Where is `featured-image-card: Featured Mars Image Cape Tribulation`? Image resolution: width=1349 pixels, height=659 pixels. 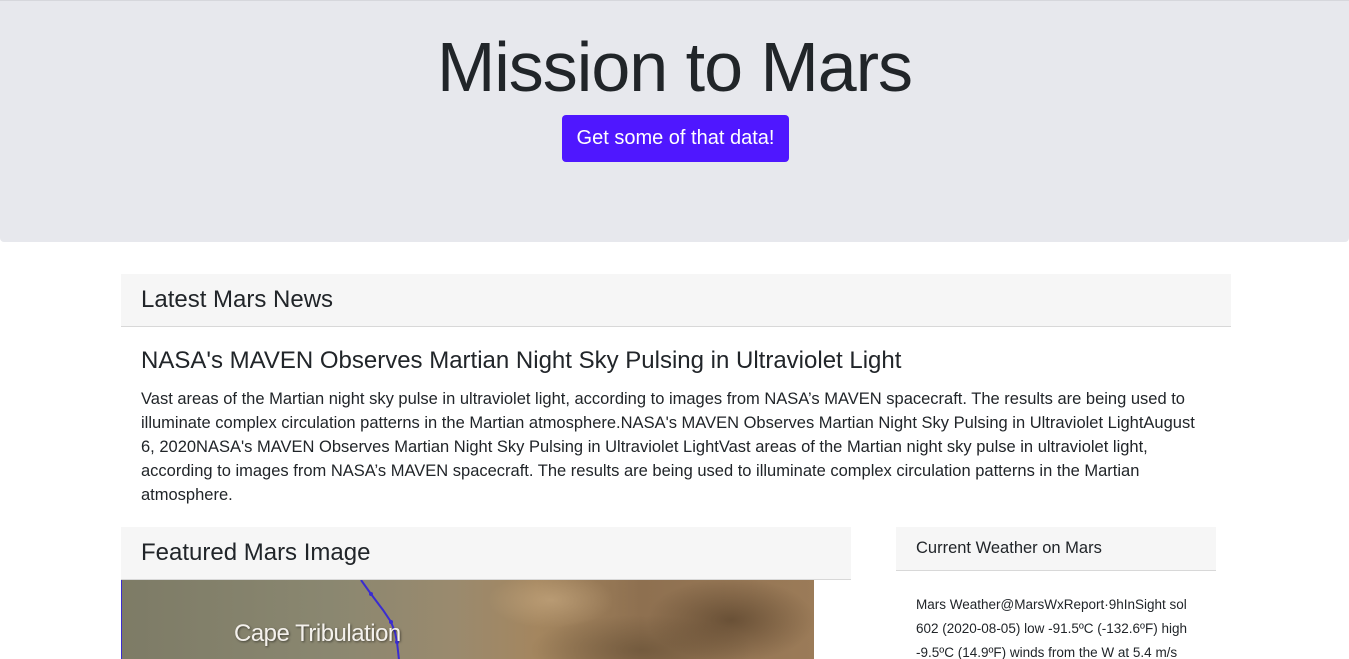 featured-image-card: Featured Mars Image Cape Tribulation is located at coordinates (486, 593).